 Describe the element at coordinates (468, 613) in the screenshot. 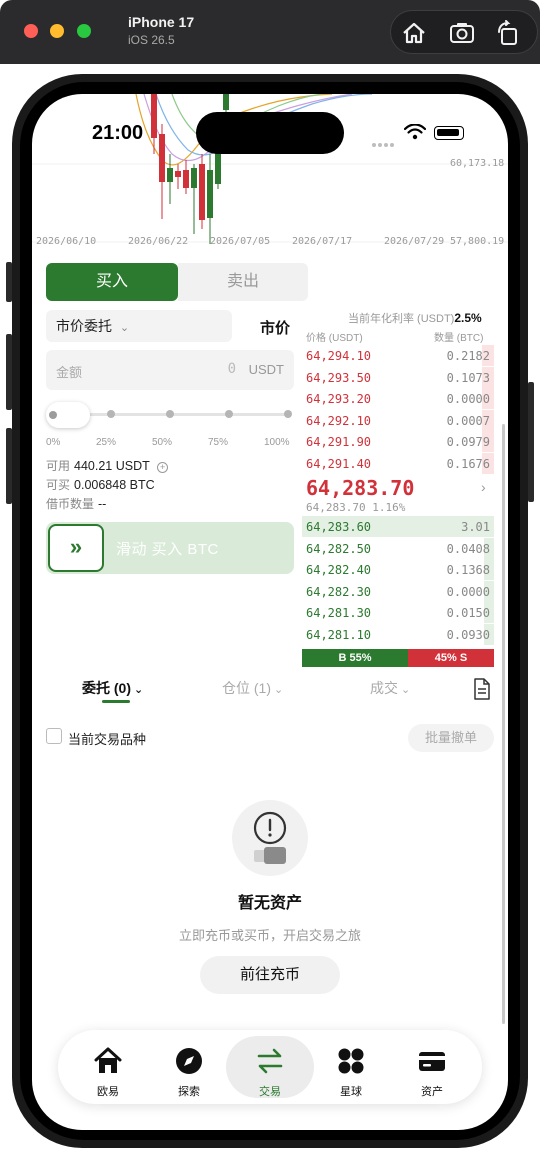

I see `bid-qty: 0.0150` at that location.